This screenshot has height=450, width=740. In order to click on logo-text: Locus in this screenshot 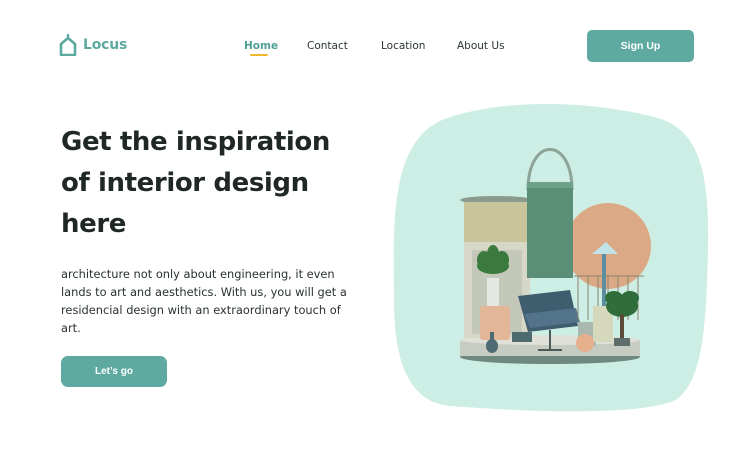, I will do `click(105, 45)`.